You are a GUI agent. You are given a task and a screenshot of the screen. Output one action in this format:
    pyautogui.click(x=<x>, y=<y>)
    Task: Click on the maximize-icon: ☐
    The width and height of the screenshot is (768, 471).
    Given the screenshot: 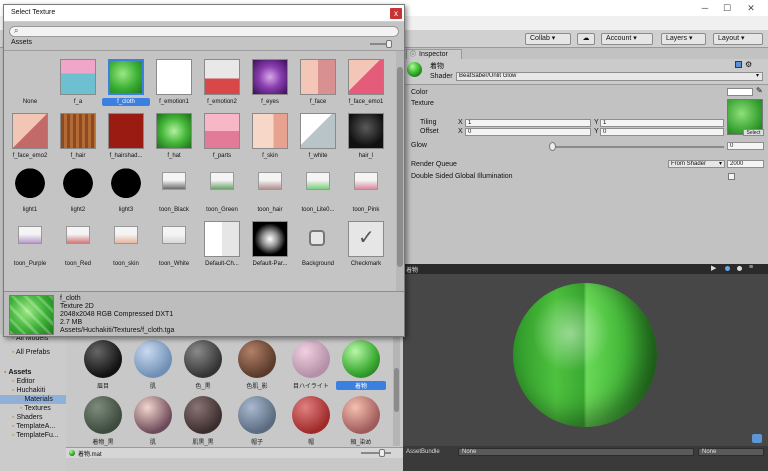 What is the action you would take?
    pyautogui.click(x=727, y=8)
    